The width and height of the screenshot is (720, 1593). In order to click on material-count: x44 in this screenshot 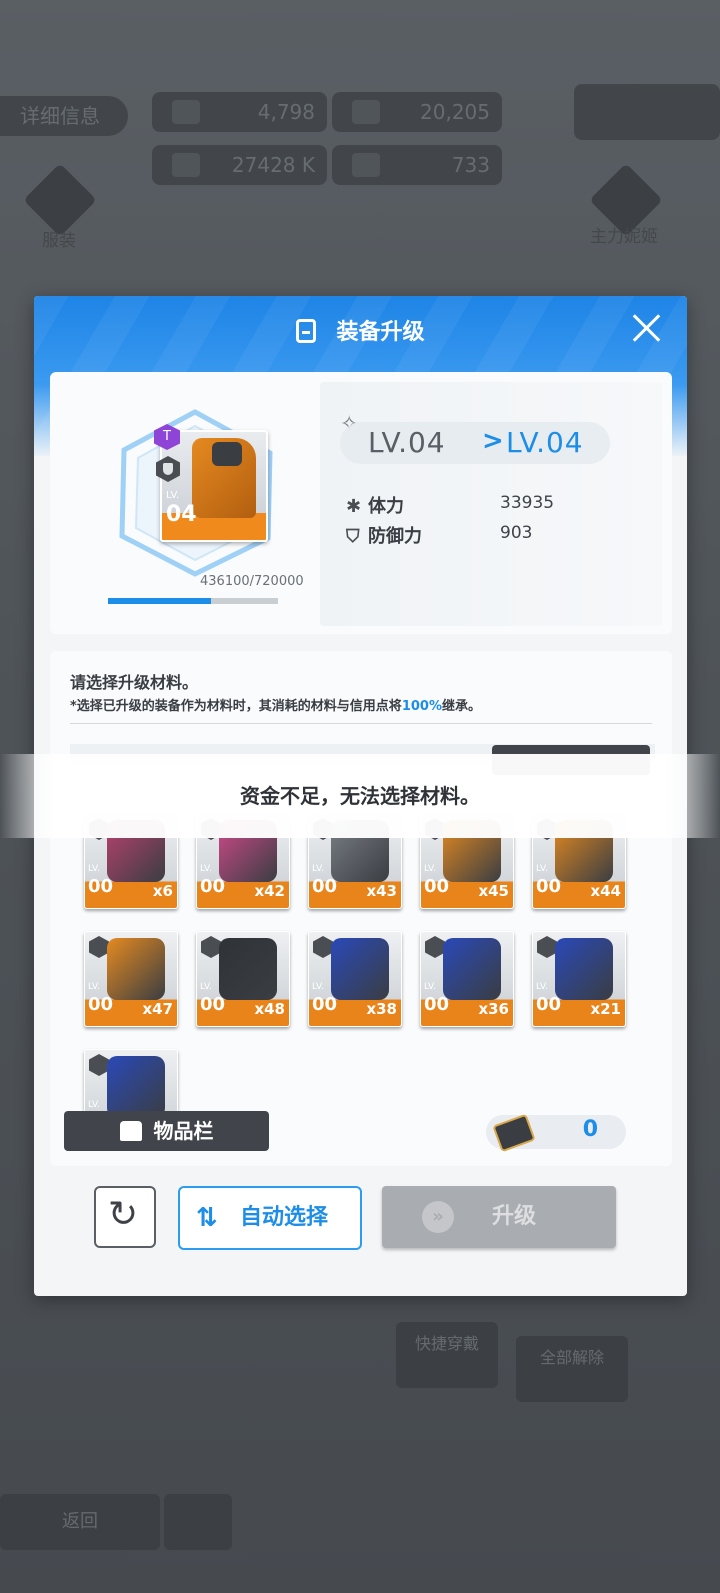, I will do `click(605, 891)`.